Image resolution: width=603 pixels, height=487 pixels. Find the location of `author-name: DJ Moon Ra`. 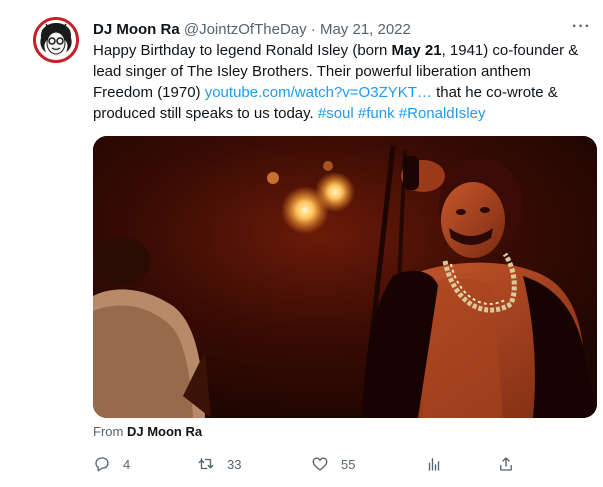

author-name: DJ Moon Ra is located at coordinates (136, 29).